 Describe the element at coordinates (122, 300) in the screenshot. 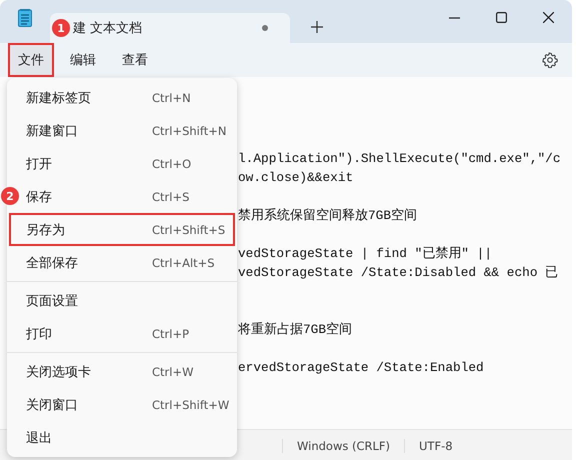

I see `menu-item: 页面设置` at that location.